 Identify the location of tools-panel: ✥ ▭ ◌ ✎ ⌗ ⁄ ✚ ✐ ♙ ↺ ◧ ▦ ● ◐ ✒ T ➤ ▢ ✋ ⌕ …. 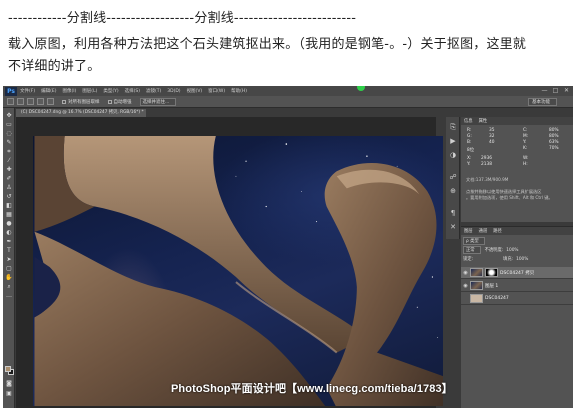
(9, 258).